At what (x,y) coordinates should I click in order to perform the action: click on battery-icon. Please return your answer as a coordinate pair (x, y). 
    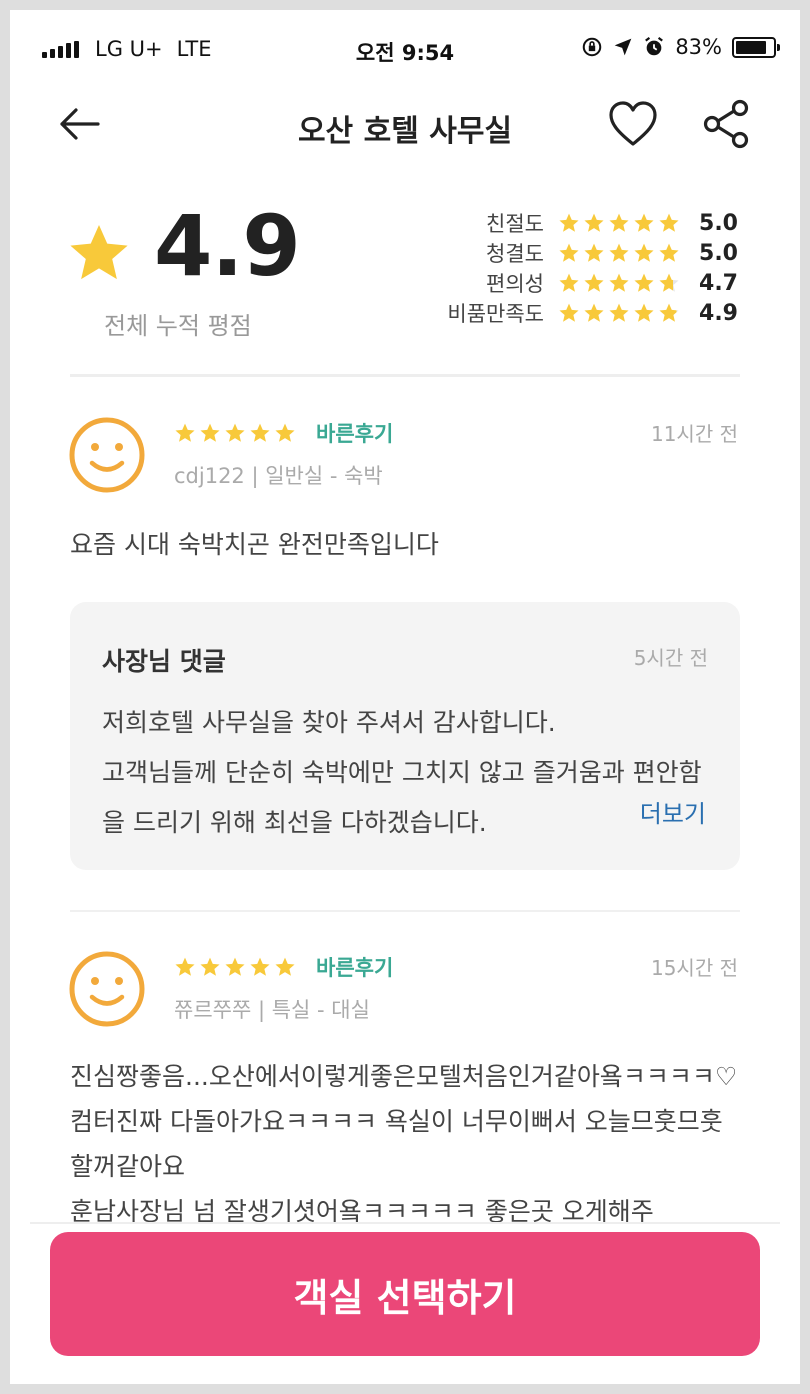
    Looking at the image, I should click on (756, 47).